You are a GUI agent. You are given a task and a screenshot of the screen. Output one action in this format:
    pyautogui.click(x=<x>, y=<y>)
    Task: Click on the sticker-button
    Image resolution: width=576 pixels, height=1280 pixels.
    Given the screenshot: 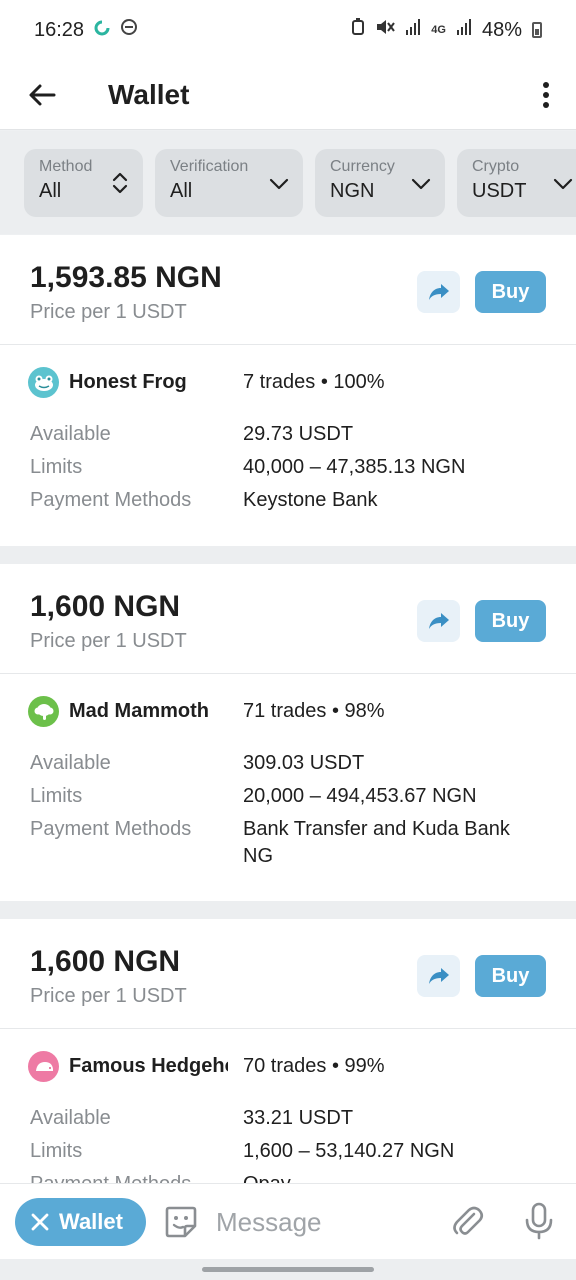 What is the action you would take?
    pyautogui.click(x=181, y=1224)
    